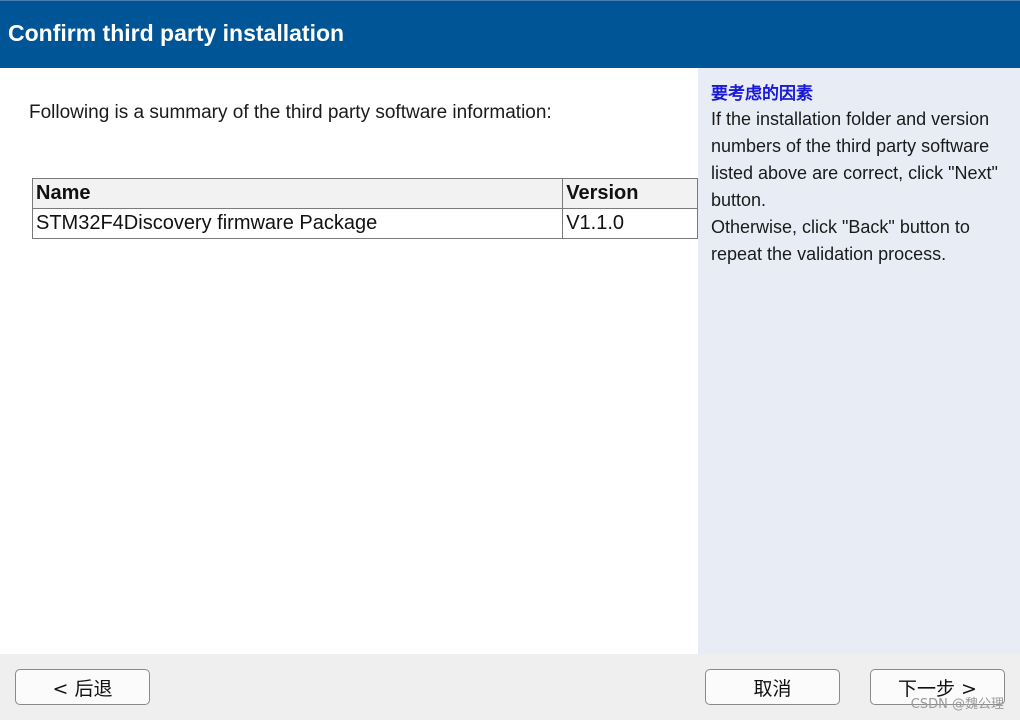 The image size is (1020, 720). I want to click on column-header-name: Name, so click(297, 193).